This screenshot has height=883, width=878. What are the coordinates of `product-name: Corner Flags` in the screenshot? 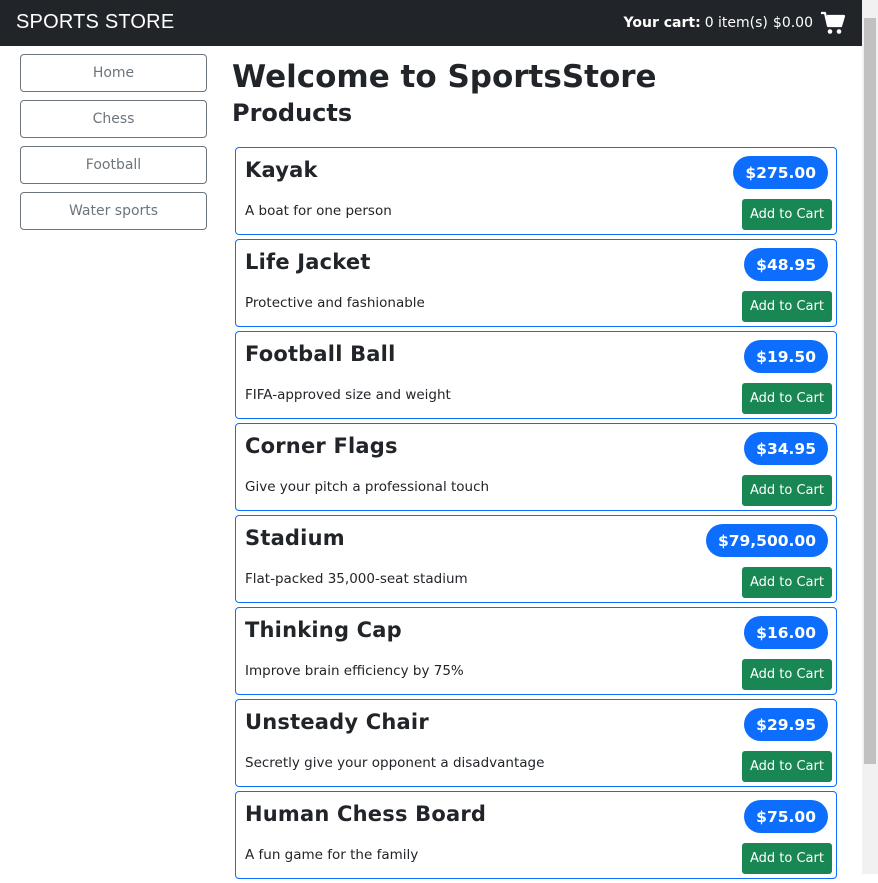 It's located at (321, 446).